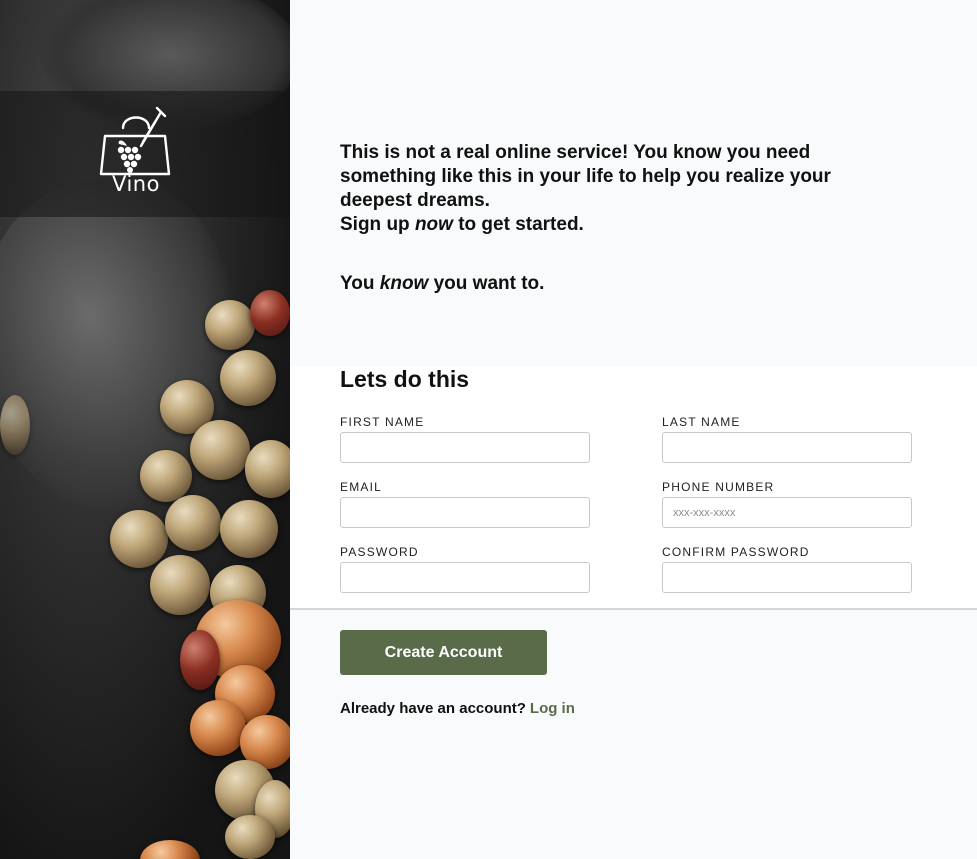  What do you see at coordinates (433, 708) in the screenshot?
I see `login-prompt-text: Already have an account?` at bounding box center [433, 708].